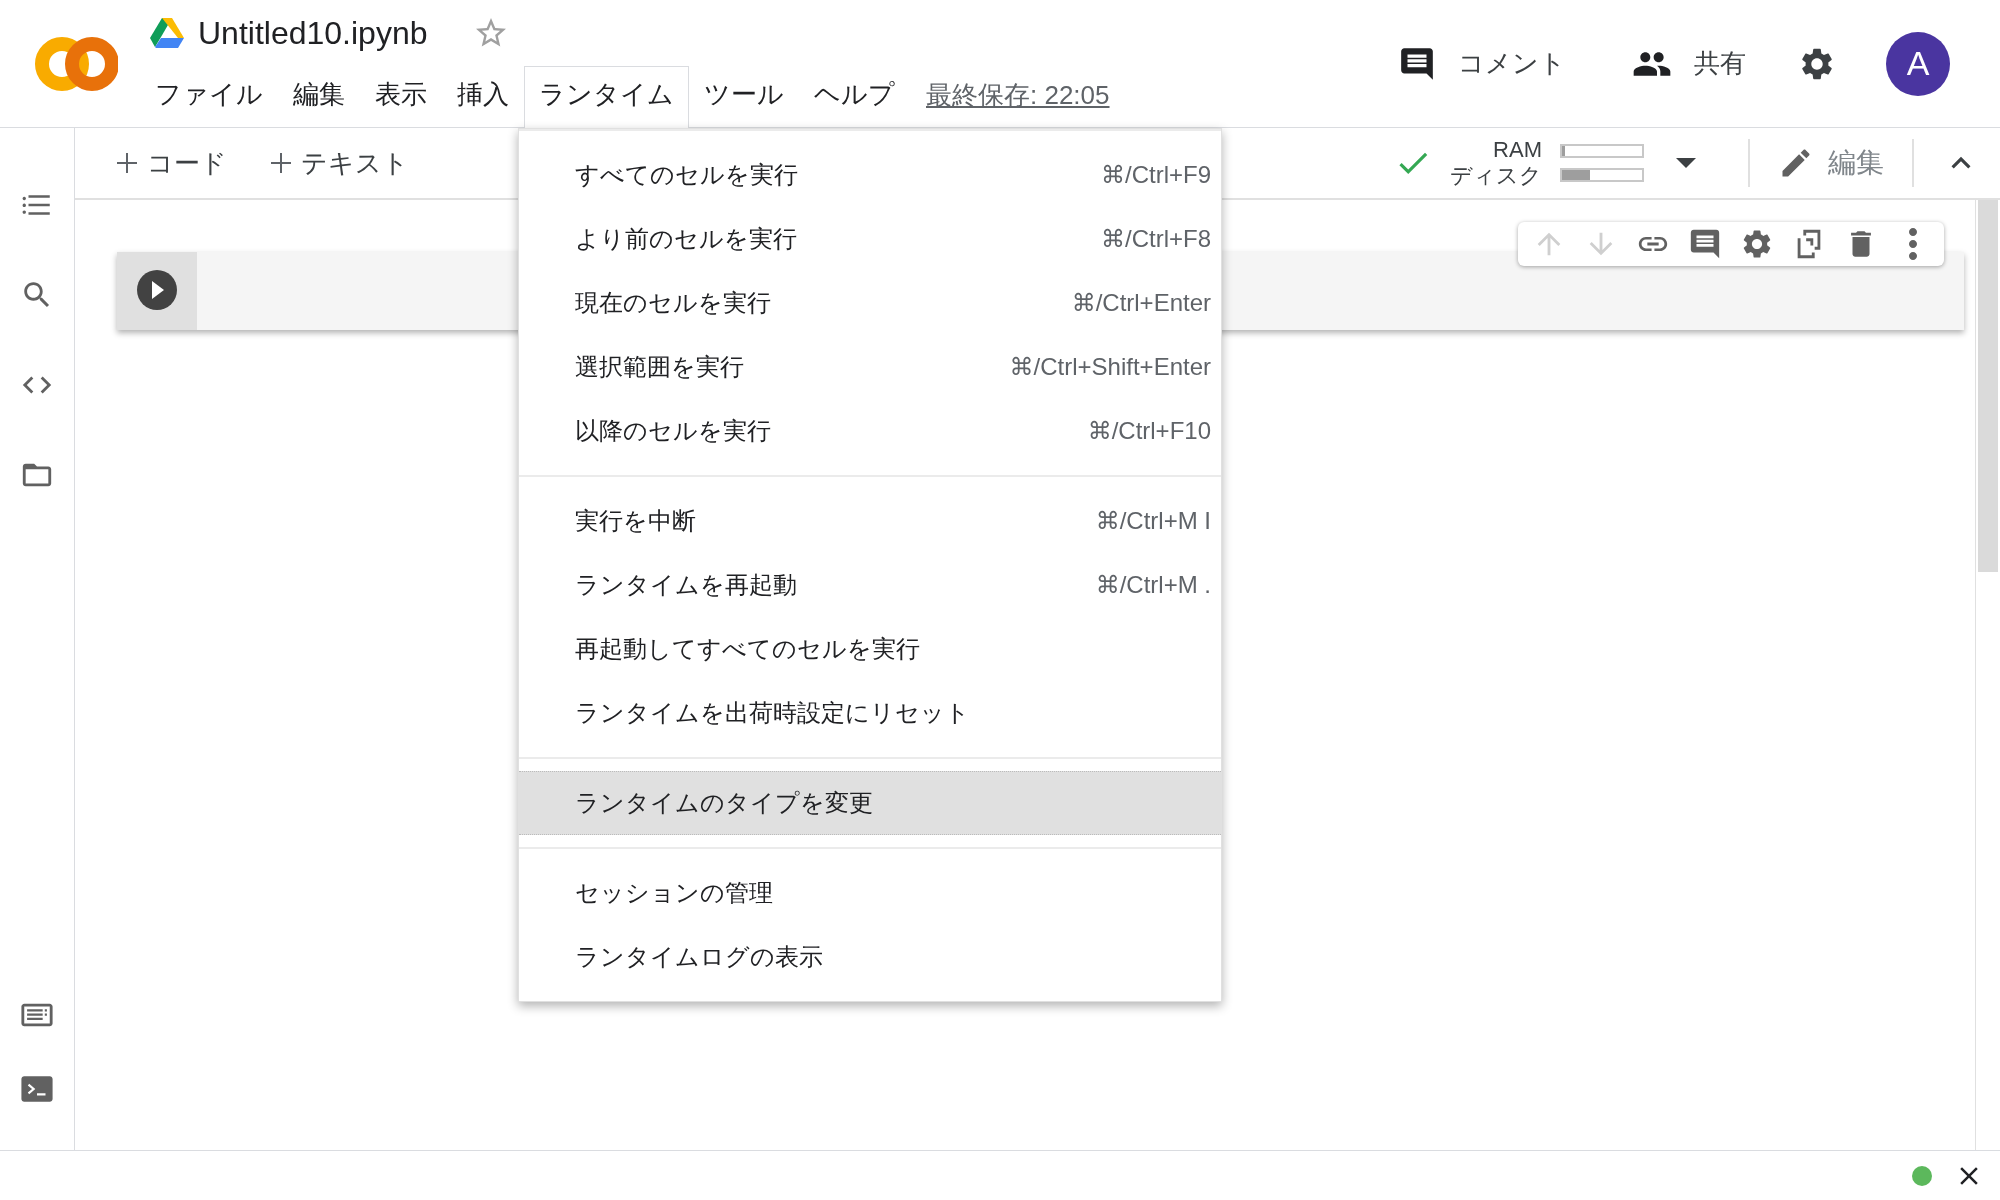  I want to click on resource-label: ディスク, so click(1496, 176).